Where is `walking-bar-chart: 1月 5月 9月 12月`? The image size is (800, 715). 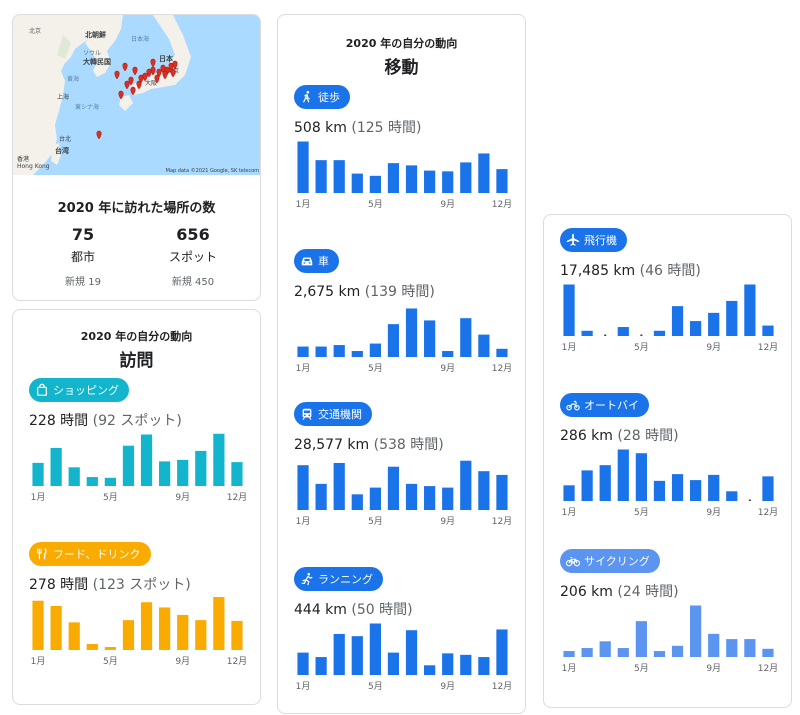
walking-bar-chart: 1月 5月 9月 12月 is located at coordinates (403, 153).